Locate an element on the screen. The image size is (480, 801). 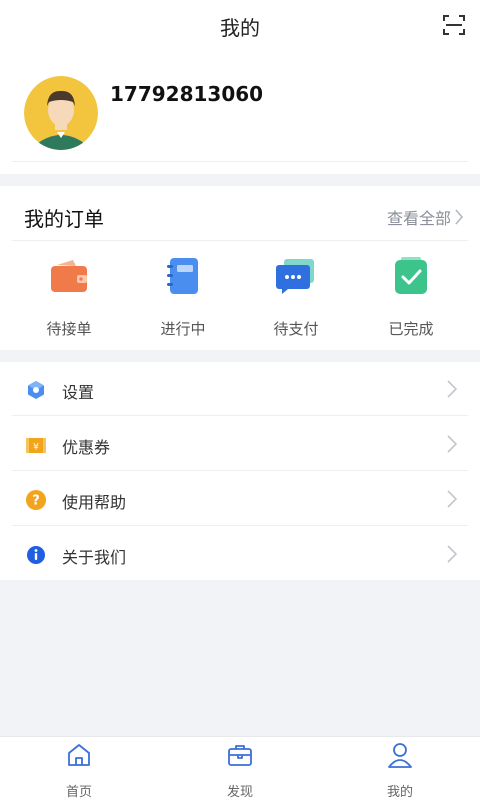
chat-icon is located at coordinates (295, 276).